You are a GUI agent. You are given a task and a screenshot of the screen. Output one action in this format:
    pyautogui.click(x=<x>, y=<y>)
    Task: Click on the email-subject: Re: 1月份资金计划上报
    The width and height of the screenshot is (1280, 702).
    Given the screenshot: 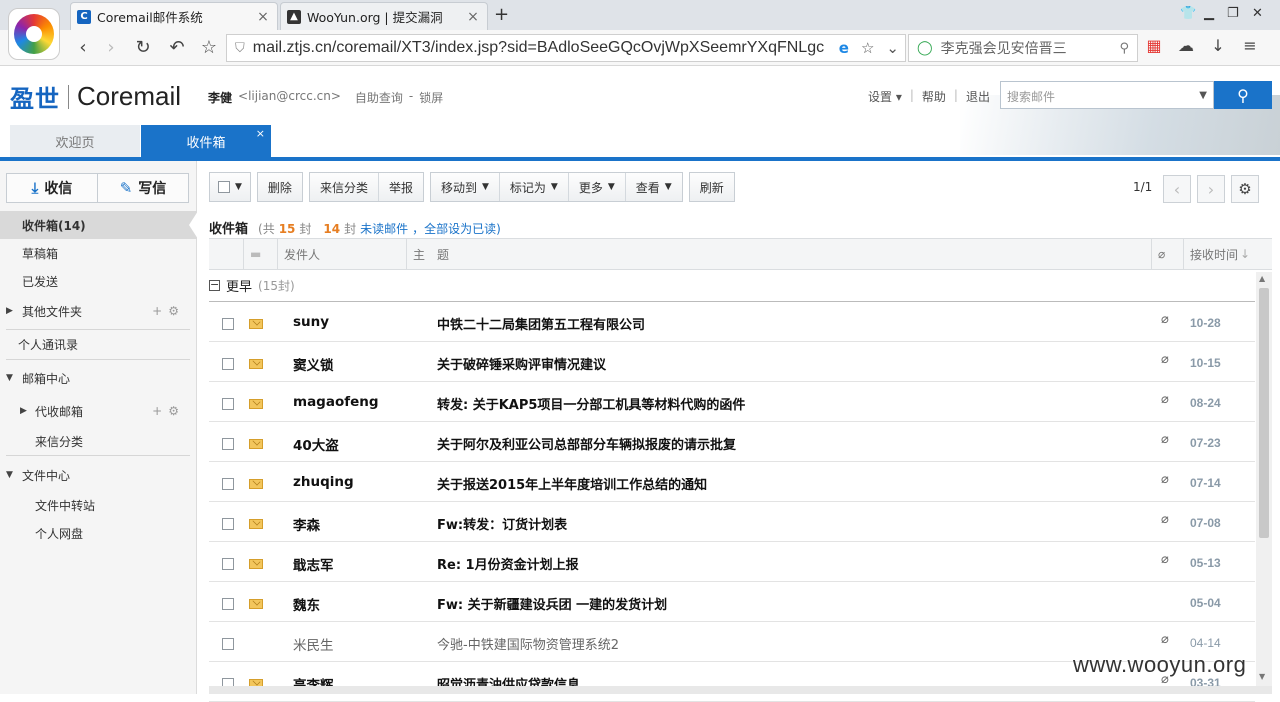 What is the action you would take?
    pyautogui.click(x=508, y=563)
    